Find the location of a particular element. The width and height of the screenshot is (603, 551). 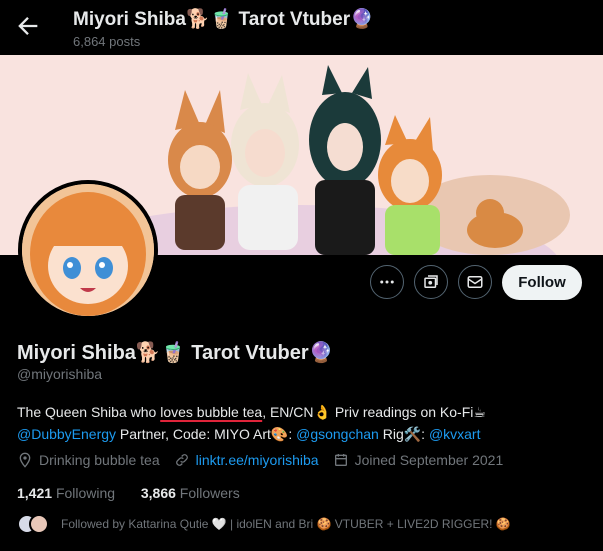

top-bar: Miyori Shiba🐕🧋 Tarot Vtuber🔮 6,864 posts is located at coordinates (301, 27).